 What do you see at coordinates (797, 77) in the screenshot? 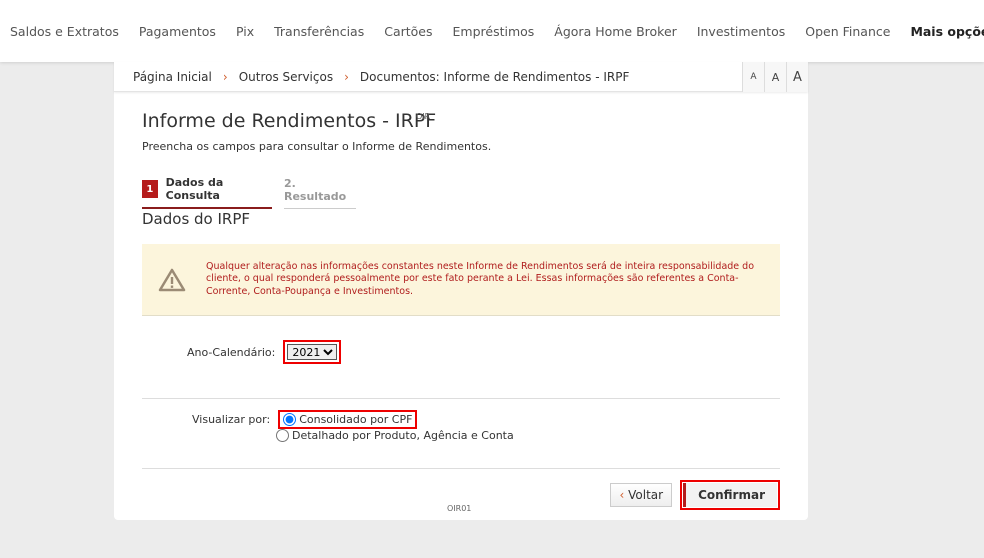
I see `font-large-button: A` at bounding box center [797, 77].